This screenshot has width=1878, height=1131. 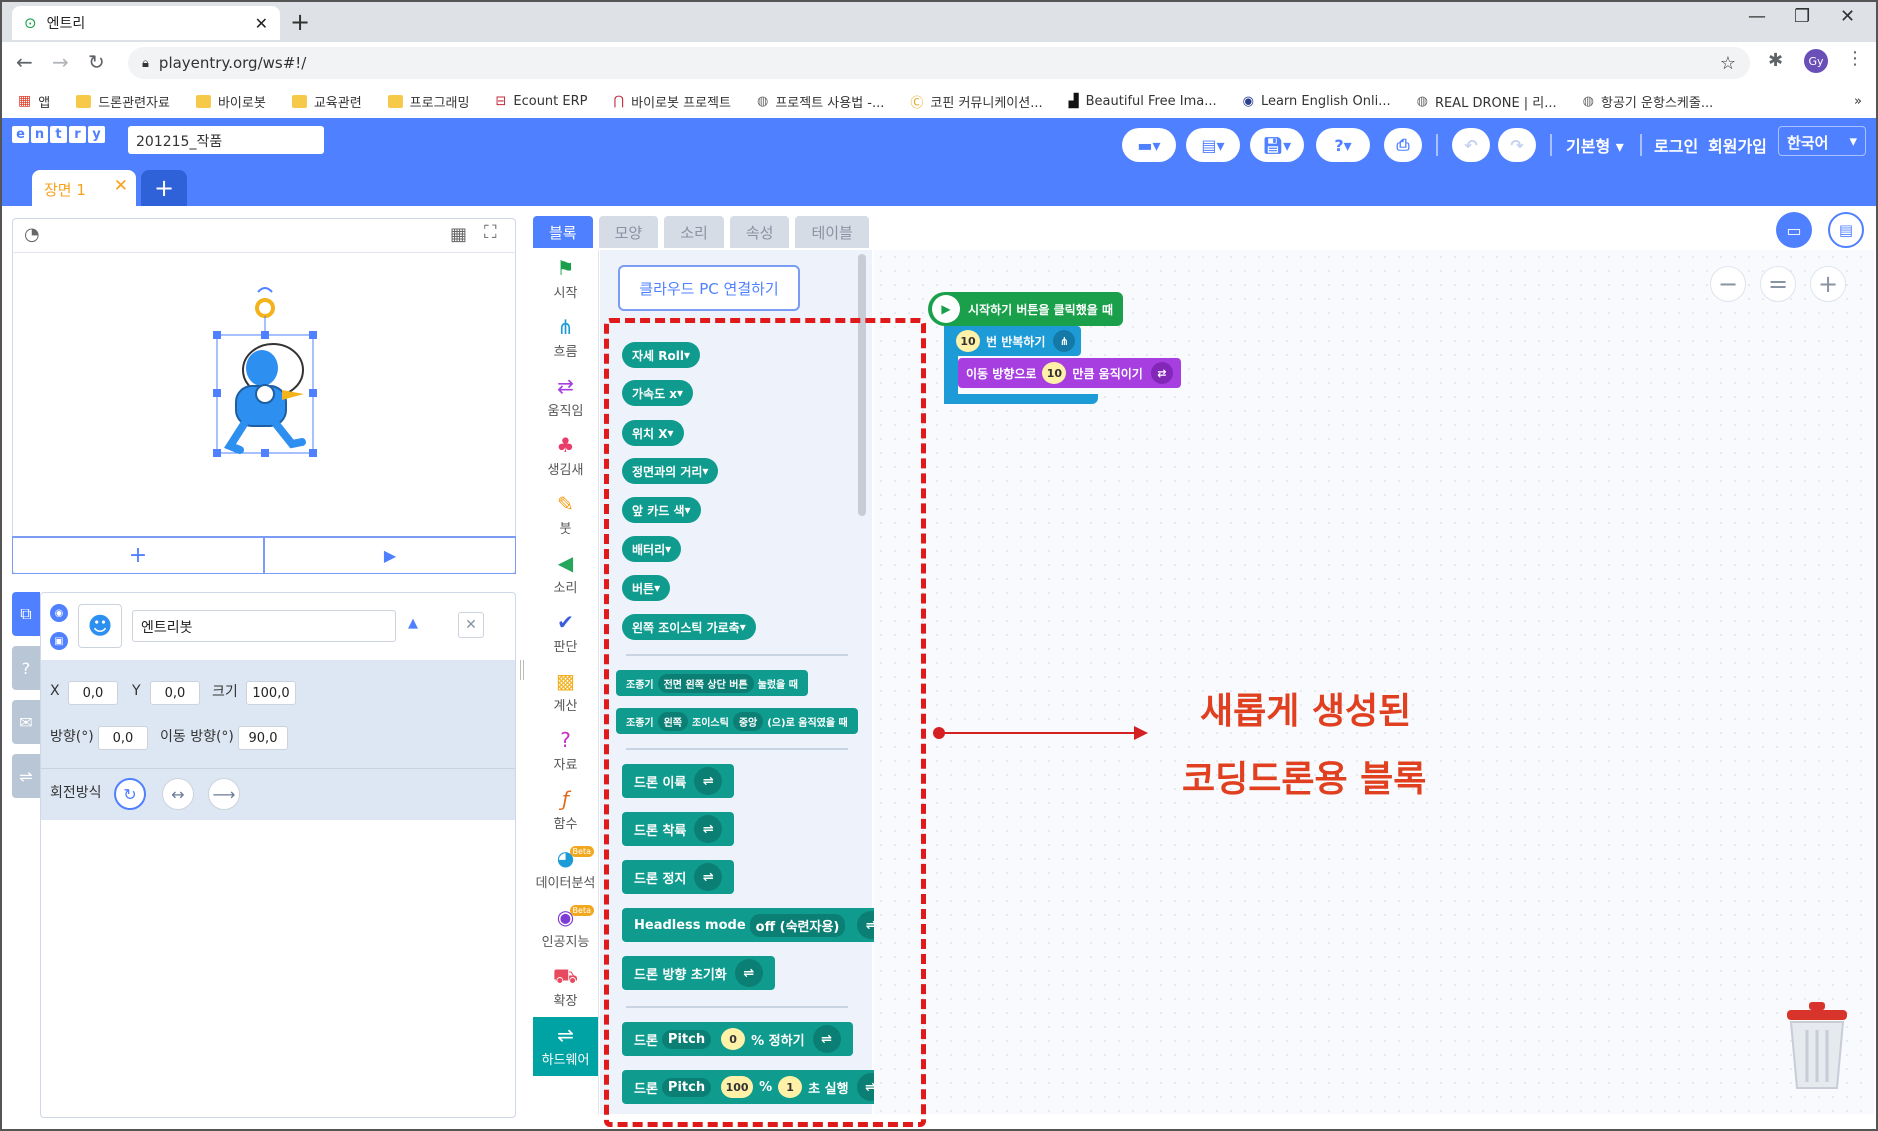 What do you see at coordinates (32, 234) in the screenshot?
I see `speed-gauge-icon: ◔` at bounding box center [32, 234].